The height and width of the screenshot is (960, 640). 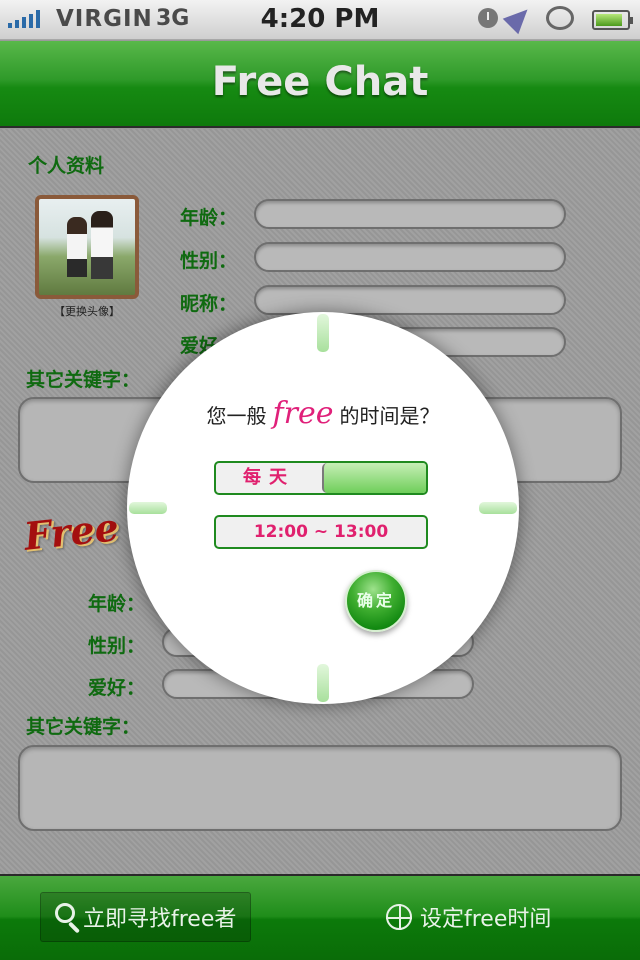 What do you see at coordinates (87, 311) in the screenshot?
I see `change-avatar-link: 【更换头像】` at bounding box center [87, 311].